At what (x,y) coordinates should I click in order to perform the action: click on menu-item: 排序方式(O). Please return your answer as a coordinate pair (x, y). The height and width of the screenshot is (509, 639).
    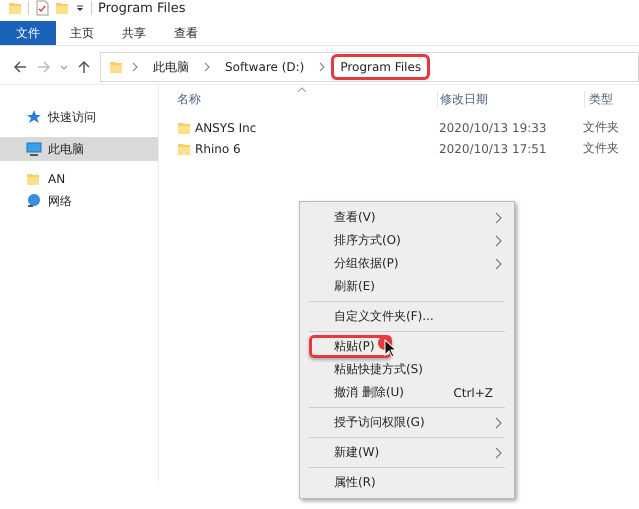
    Looking at the image, I should click on (407, 240).